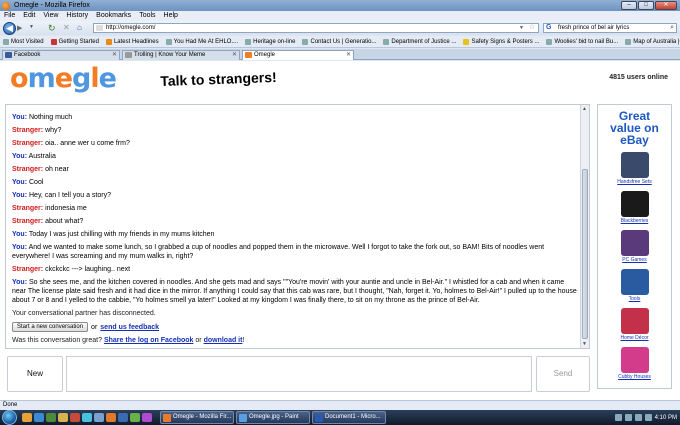  What do you see at coordinates (634, 285) in the screenshot?
I see `ad-item: Tools` at bounding box center [634, 285].